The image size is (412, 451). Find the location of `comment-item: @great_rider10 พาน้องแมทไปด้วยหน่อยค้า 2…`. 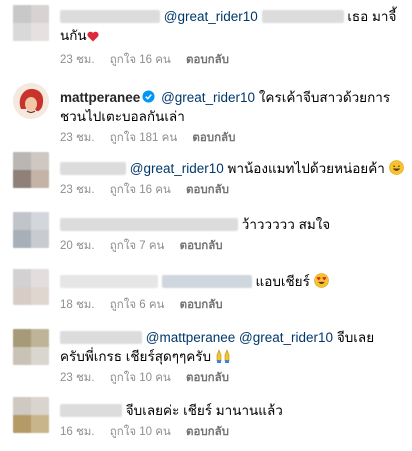

comment-item: @great_rider10 พาน้องแมทไปด้วยหน่อยค้า 2… is located at coordinates (206, 177).